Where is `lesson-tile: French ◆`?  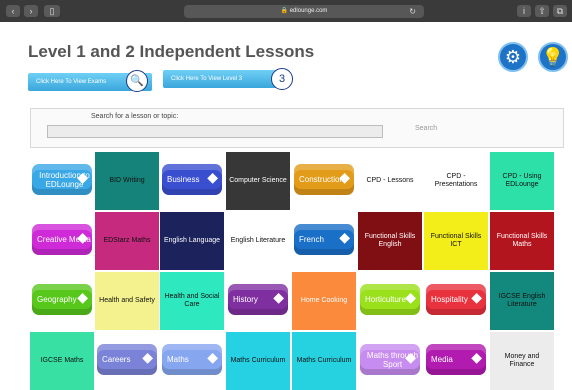
lesson-tile: French ◆ is located at coordinates (324, 241).